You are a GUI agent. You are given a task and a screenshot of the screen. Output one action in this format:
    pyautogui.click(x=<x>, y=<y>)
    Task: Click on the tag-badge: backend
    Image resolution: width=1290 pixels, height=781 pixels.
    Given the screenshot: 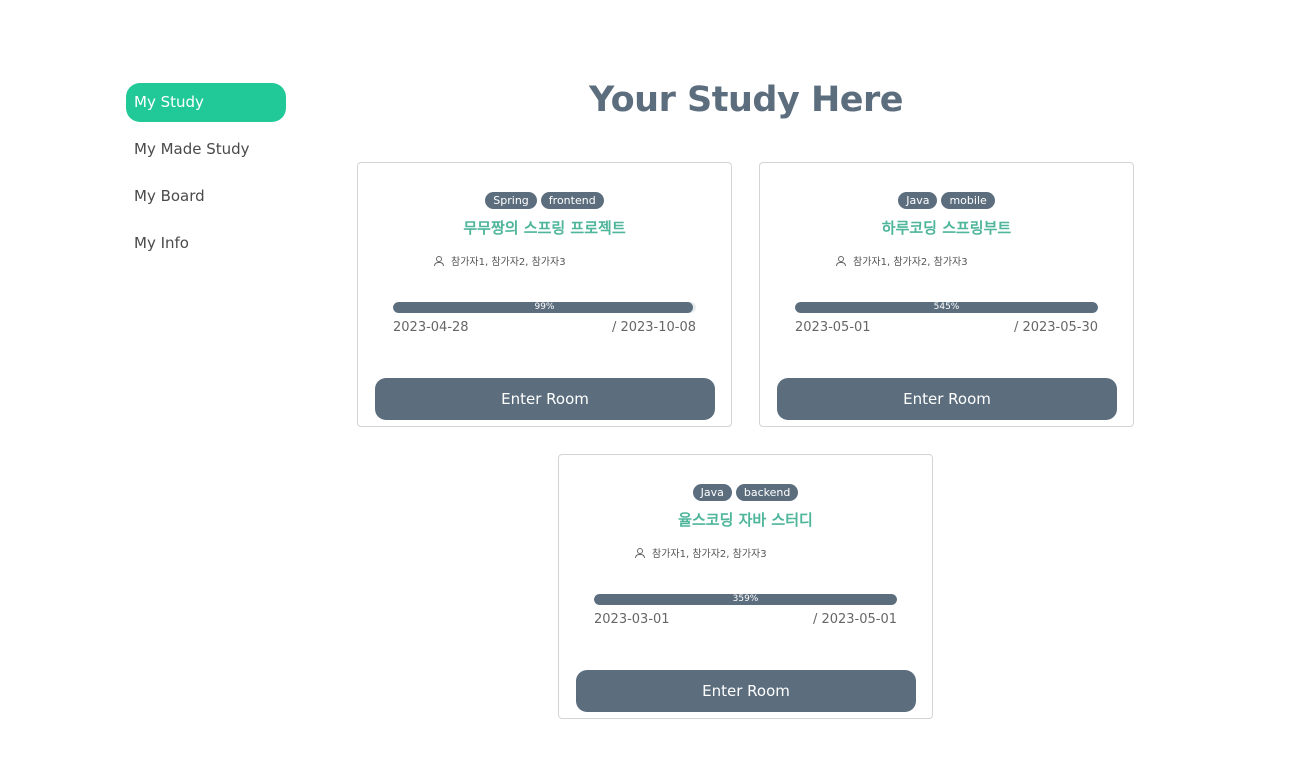 What is the action you would take?
    pyautogui.click(x=767, y=492)
    